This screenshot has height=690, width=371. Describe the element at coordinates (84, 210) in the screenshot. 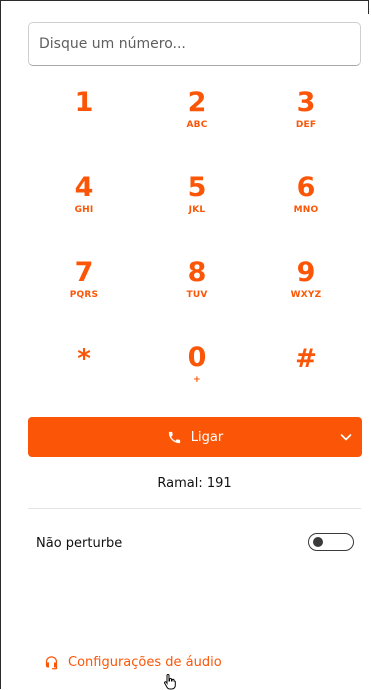

I see `key-letters: GHI` at that location.